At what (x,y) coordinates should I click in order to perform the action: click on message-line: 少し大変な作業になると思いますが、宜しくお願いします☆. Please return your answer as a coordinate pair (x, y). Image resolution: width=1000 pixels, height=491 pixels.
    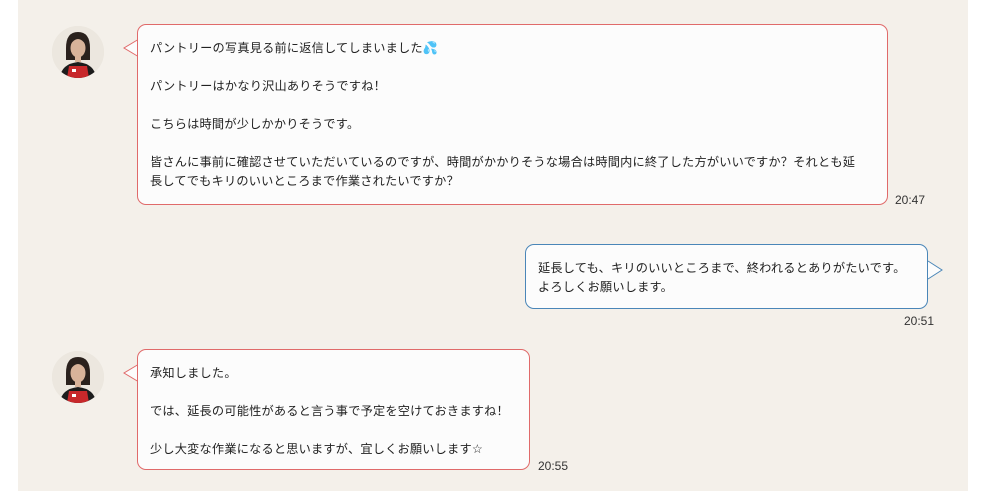
    Looking at the image, I should click on (316, 449).